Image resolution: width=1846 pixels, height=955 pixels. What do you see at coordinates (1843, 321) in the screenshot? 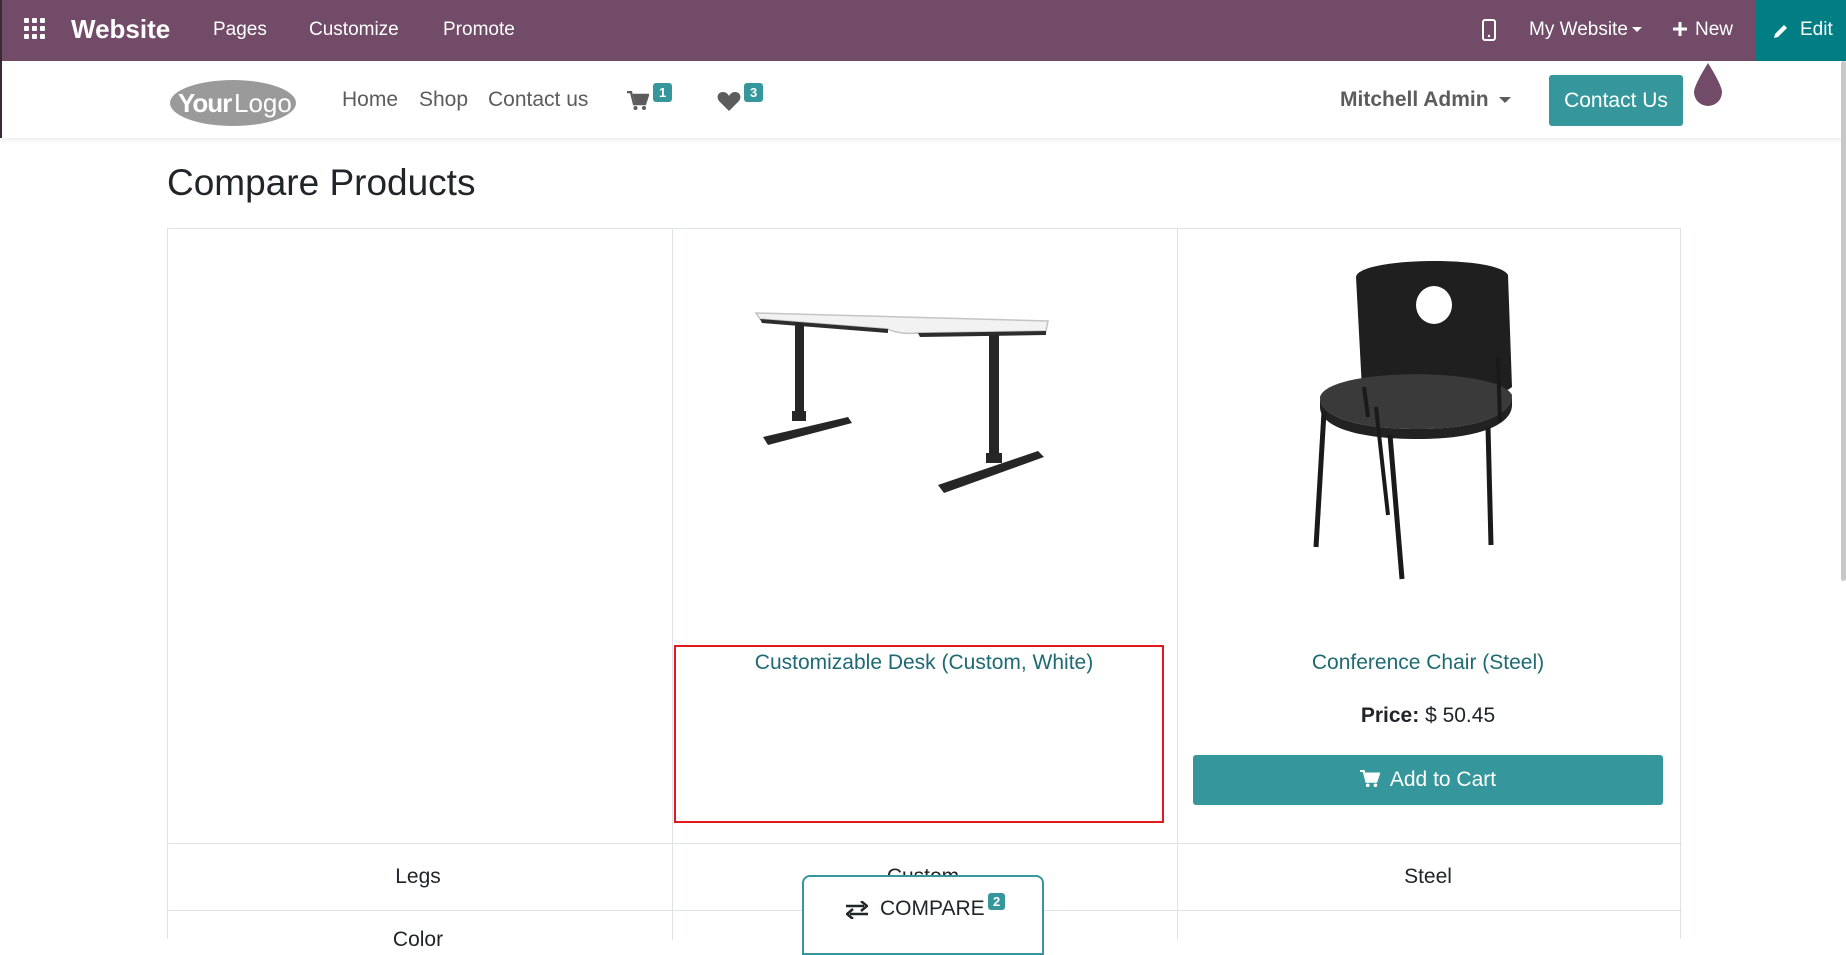
I see `page-scrollbar` at bounding box center [1843, 321].